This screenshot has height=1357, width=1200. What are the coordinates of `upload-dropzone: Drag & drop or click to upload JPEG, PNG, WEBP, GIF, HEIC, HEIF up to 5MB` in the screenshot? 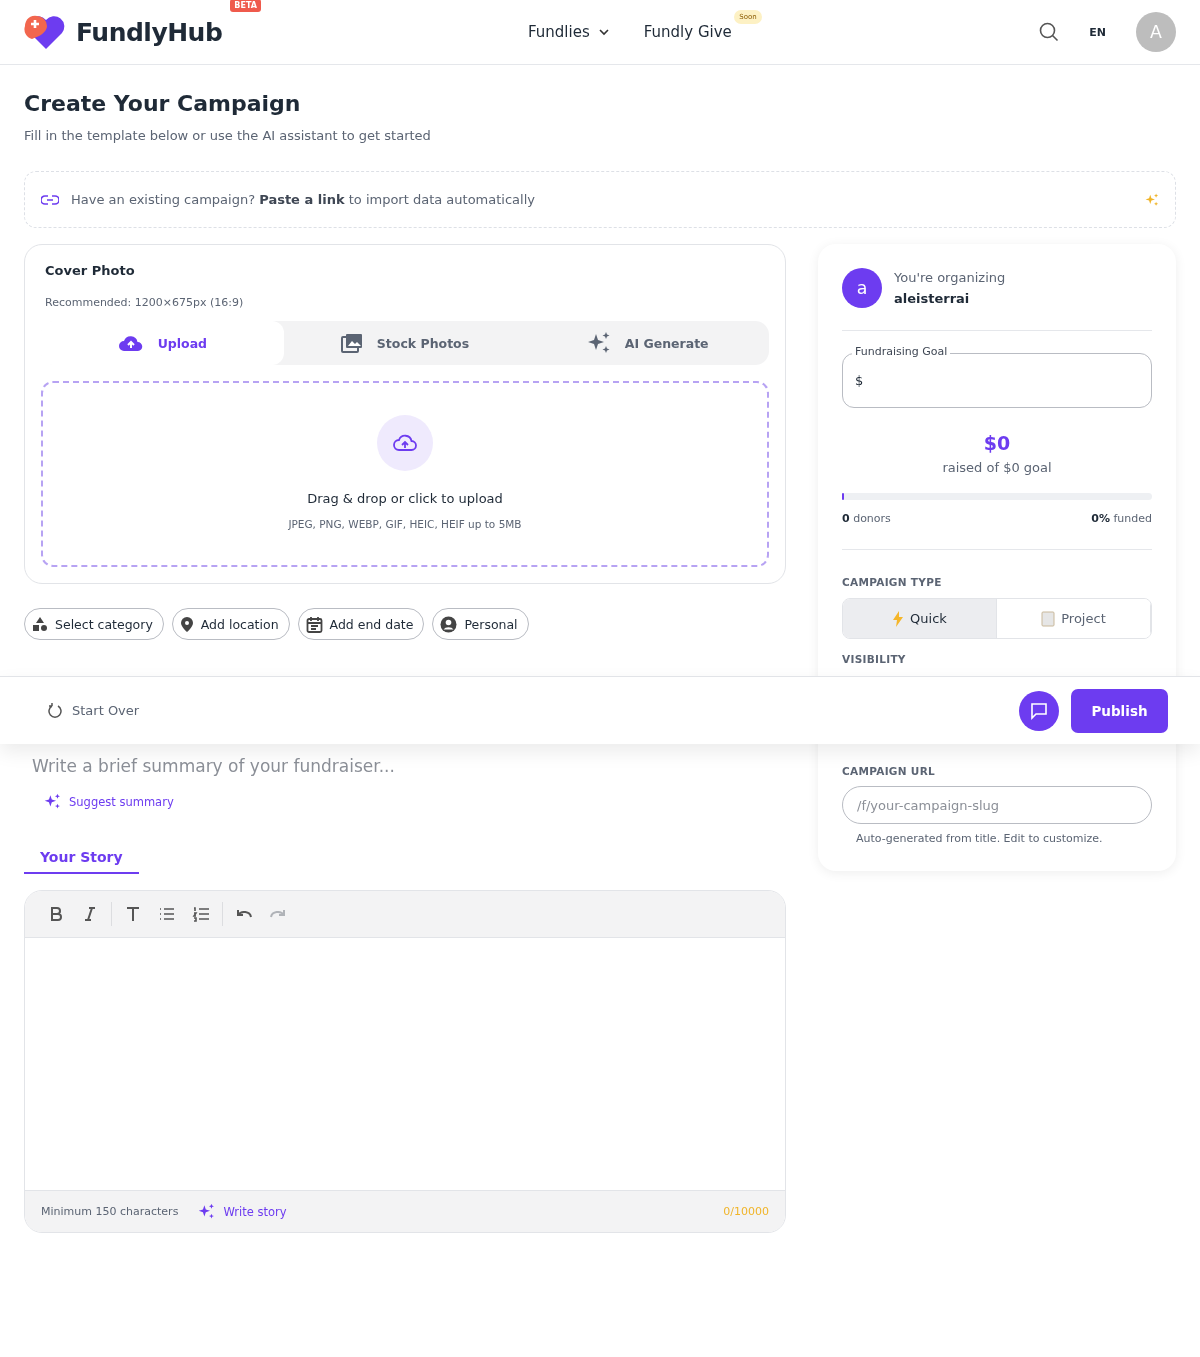 It's located at (405, 474).